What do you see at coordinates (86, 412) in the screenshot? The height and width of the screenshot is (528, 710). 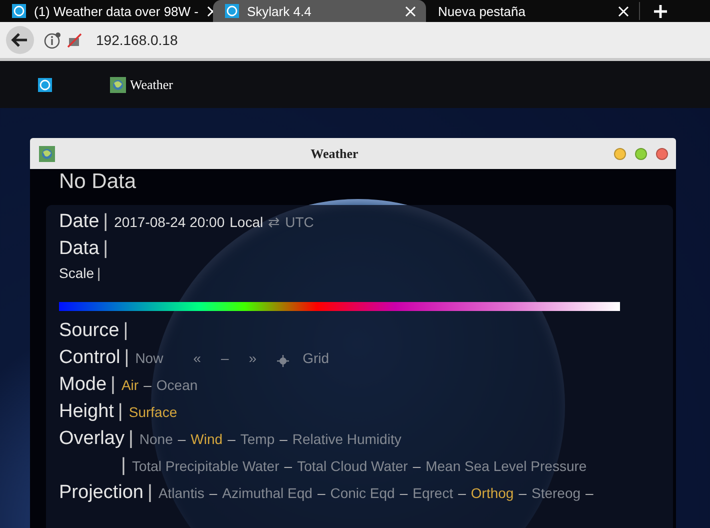 I see `row-label: Height` at bounding box center [86, 412].